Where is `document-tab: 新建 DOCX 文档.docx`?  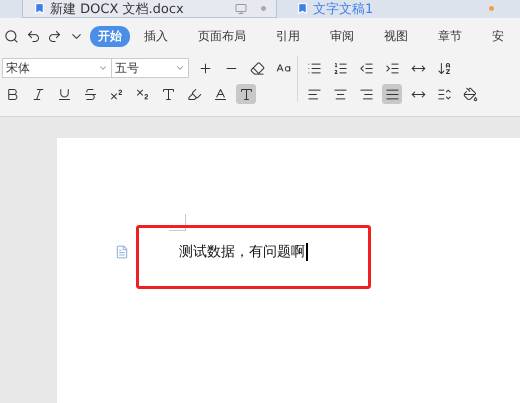
document-tab: 新建 DOCX 文档.docx is located at coordinates (149, 9).